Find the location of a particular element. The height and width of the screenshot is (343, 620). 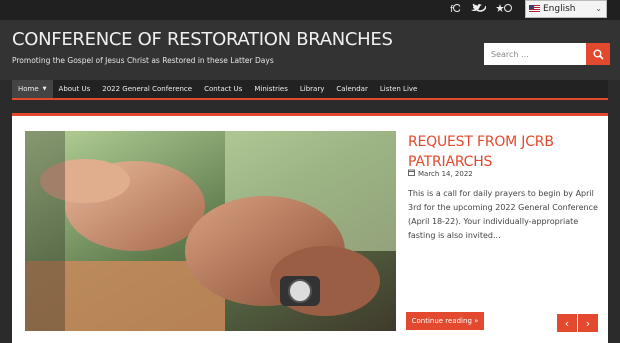

nav-item-general-conference: 2022 General Conference is located at coordinates (147, 89).